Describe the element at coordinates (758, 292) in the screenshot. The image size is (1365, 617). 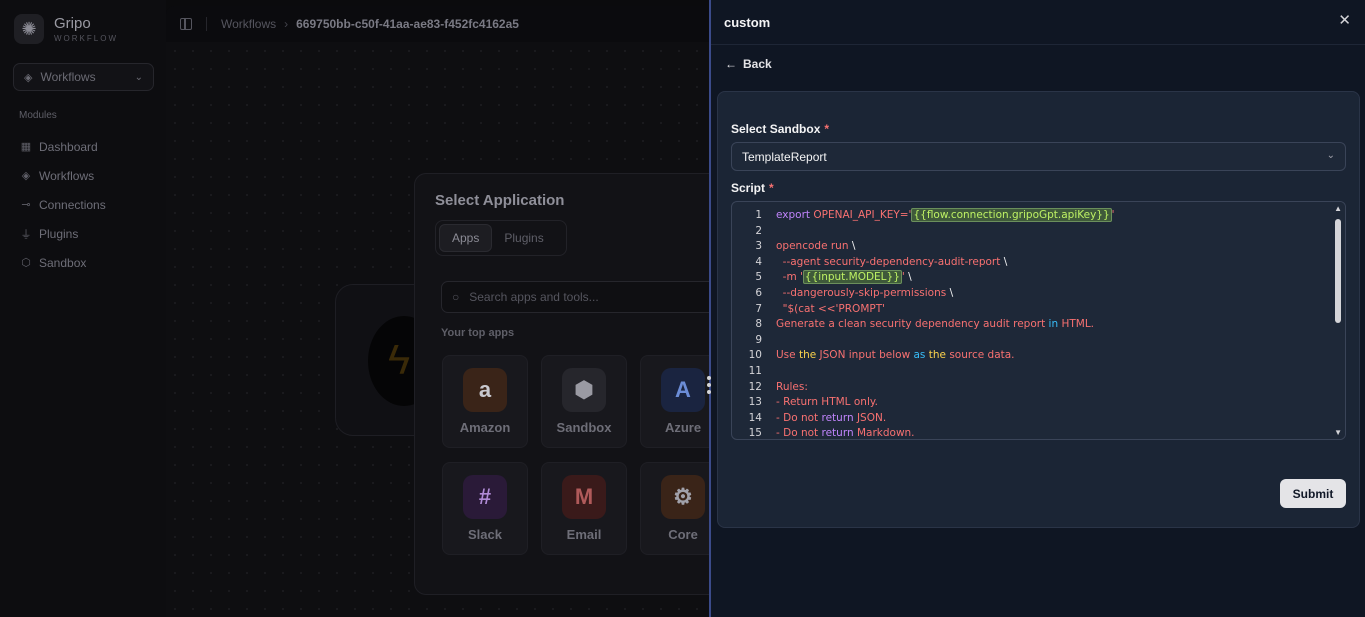
I see `line-number: 6` at that location.